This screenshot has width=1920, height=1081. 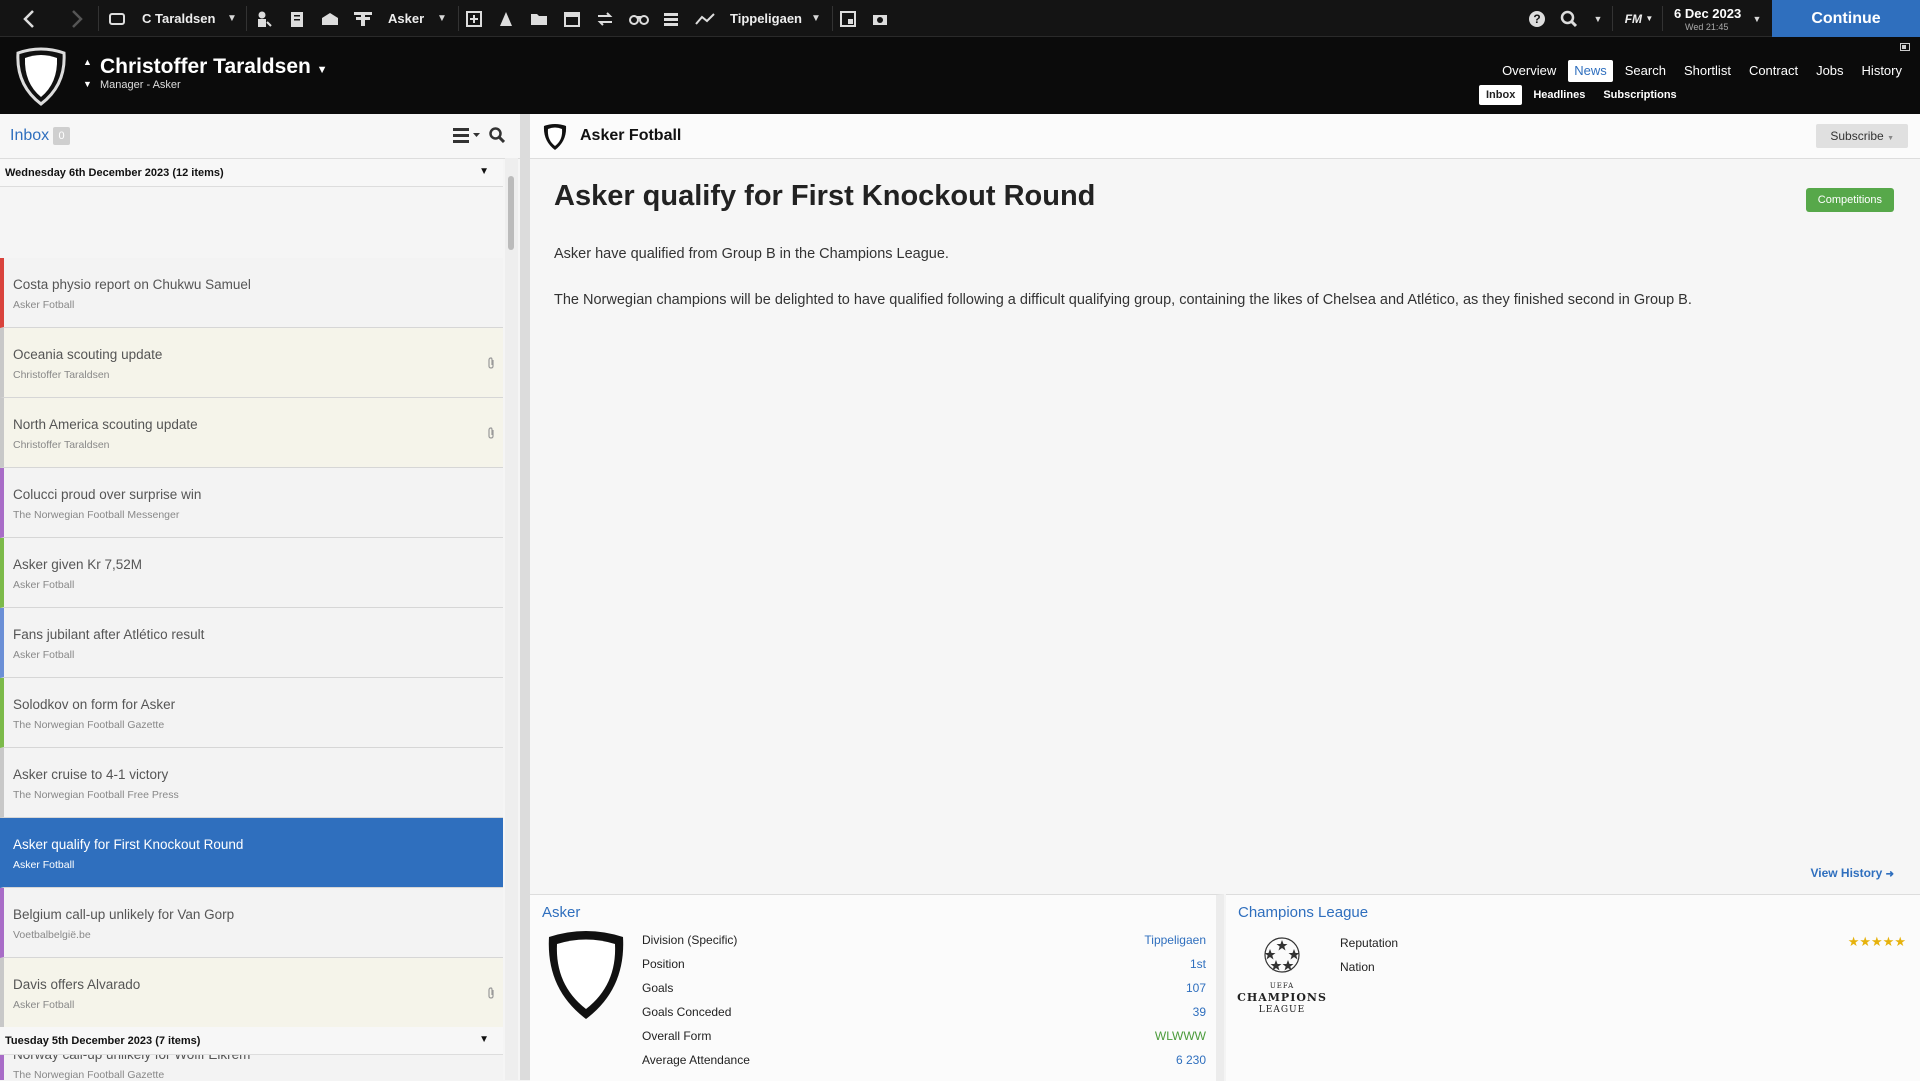 What do you see at coordinates (511, 213) in the screenshot?
I see `scrollbar-thumb` at bounding box center [511, 213].